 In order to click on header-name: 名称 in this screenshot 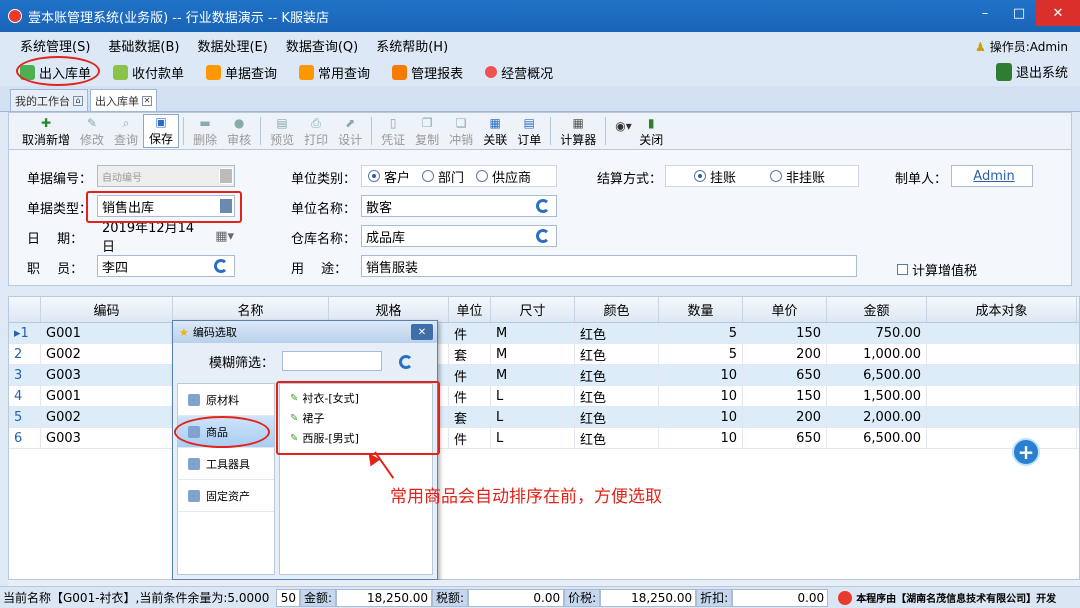, I will do `click(251, 309)`.